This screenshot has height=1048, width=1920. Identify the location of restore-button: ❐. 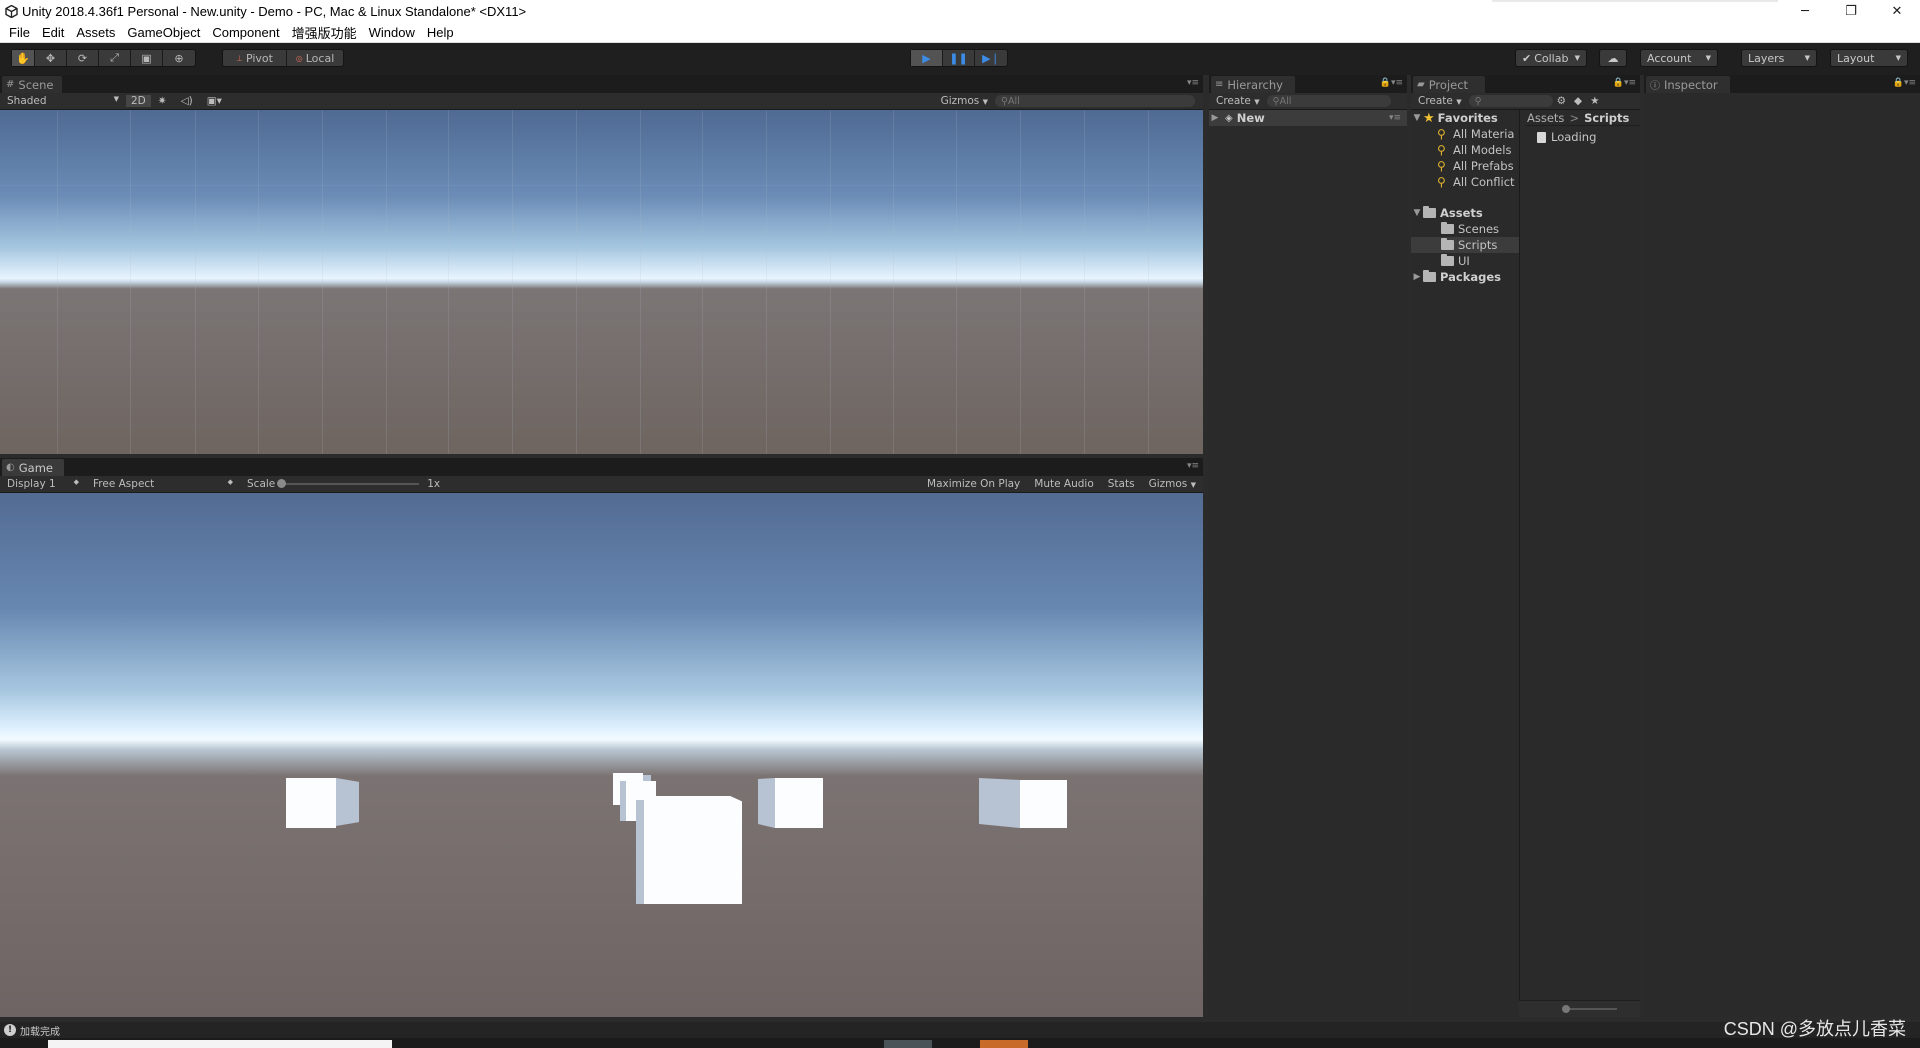
(1851, 11).